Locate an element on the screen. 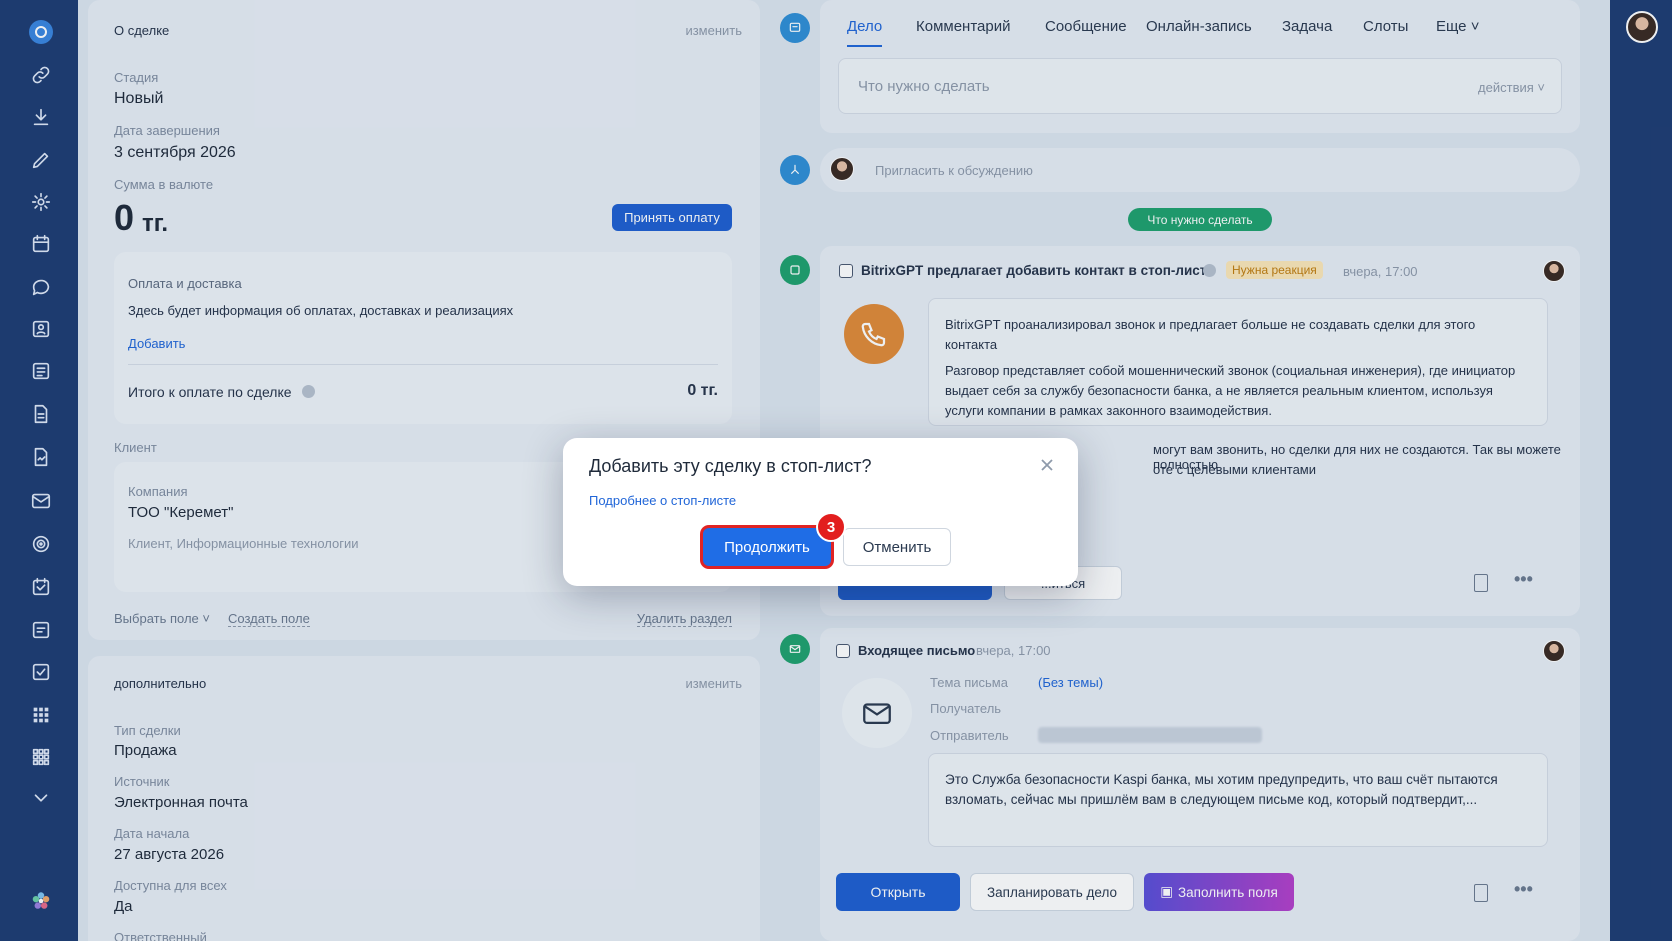 The height and width of the screenshot is (941, 1672). continue-button: Продолжить is located at coordinates (767, 547).